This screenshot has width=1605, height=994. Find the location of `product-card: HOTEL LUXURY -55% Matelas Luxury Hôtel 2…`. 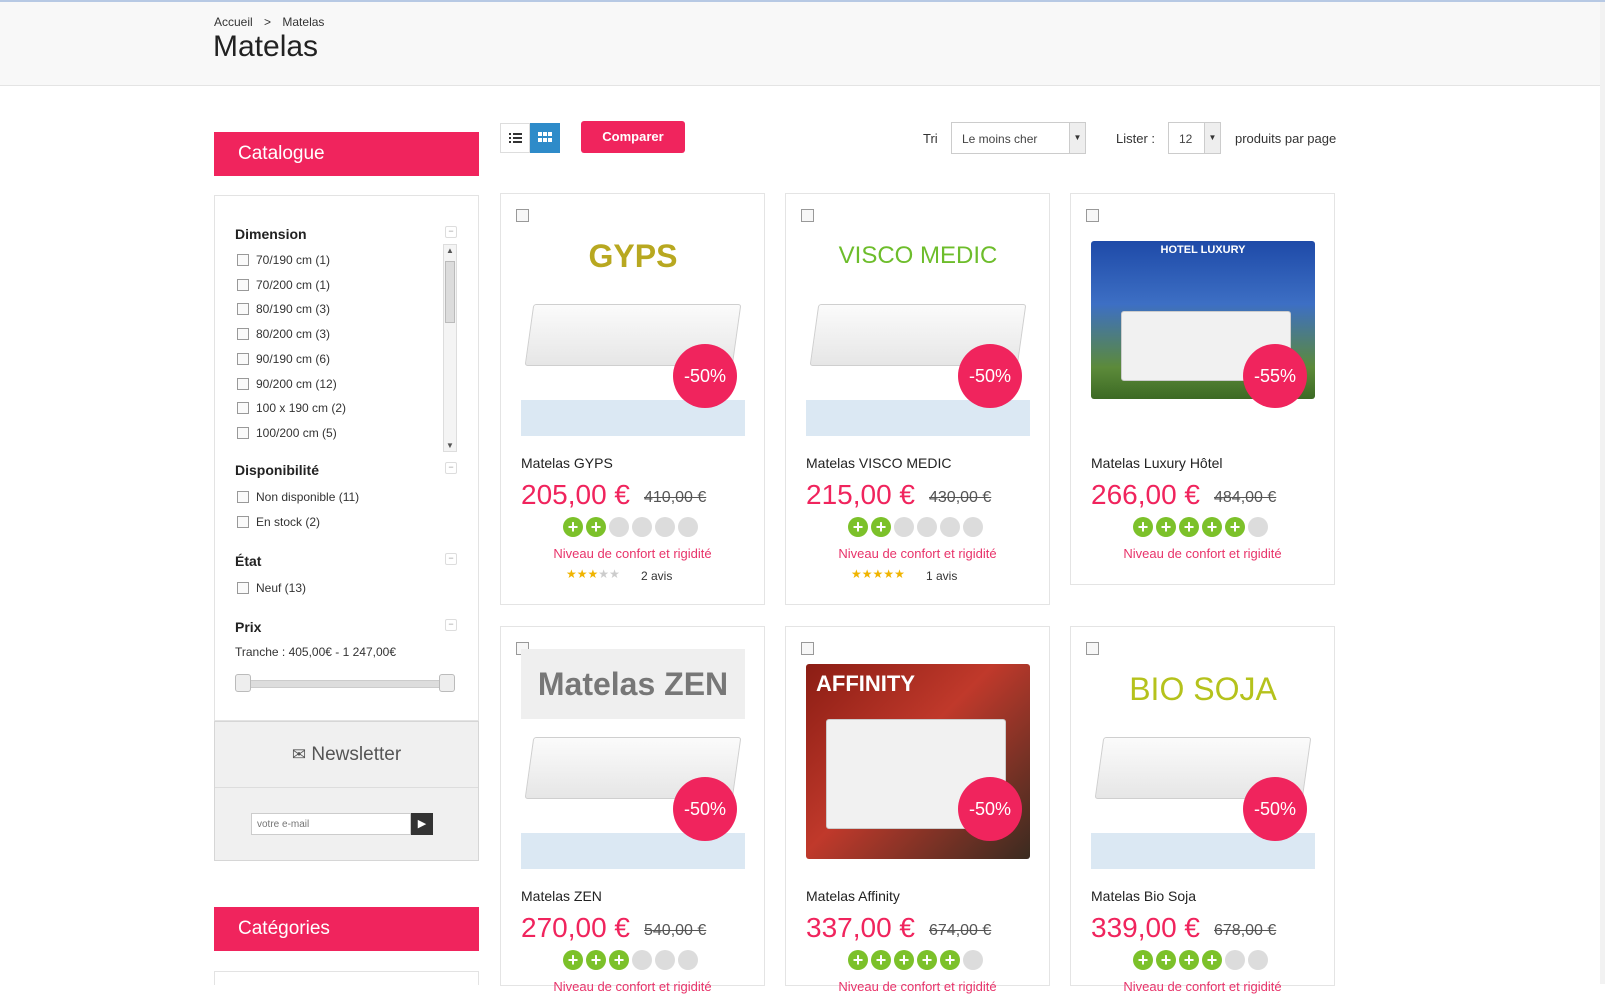

product-card: HOTEL LUXURY -55% Matelas Luxury Hôtel 2… is located at coordinates (1202, 389).